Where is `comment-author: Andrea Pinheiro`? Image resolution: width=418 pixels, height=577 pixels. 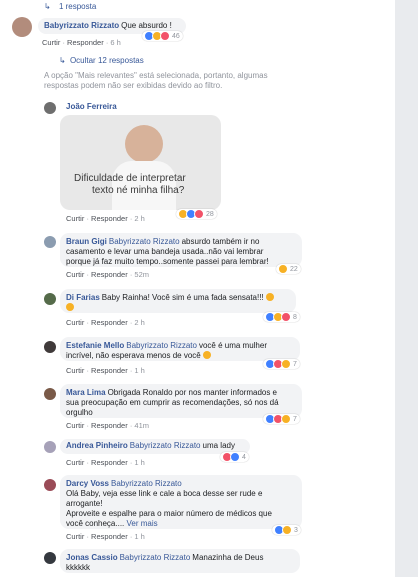 comment-author: Andrea Pinheiro is located at coordinates (97, 445).